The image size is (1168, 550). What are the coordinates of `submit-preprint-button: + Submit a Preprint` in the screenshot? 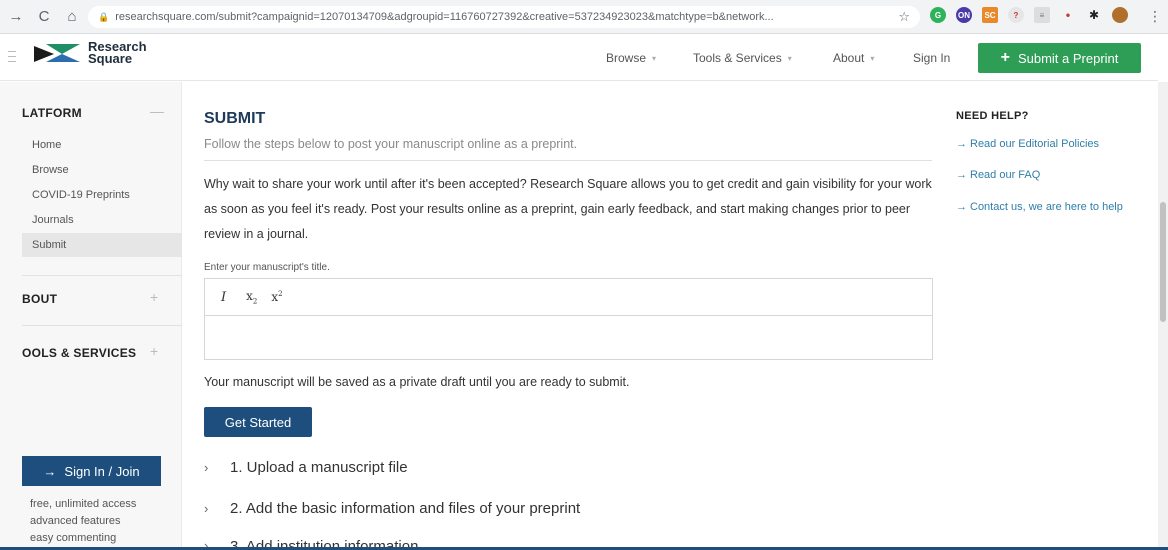 It's located at (1059, 58).